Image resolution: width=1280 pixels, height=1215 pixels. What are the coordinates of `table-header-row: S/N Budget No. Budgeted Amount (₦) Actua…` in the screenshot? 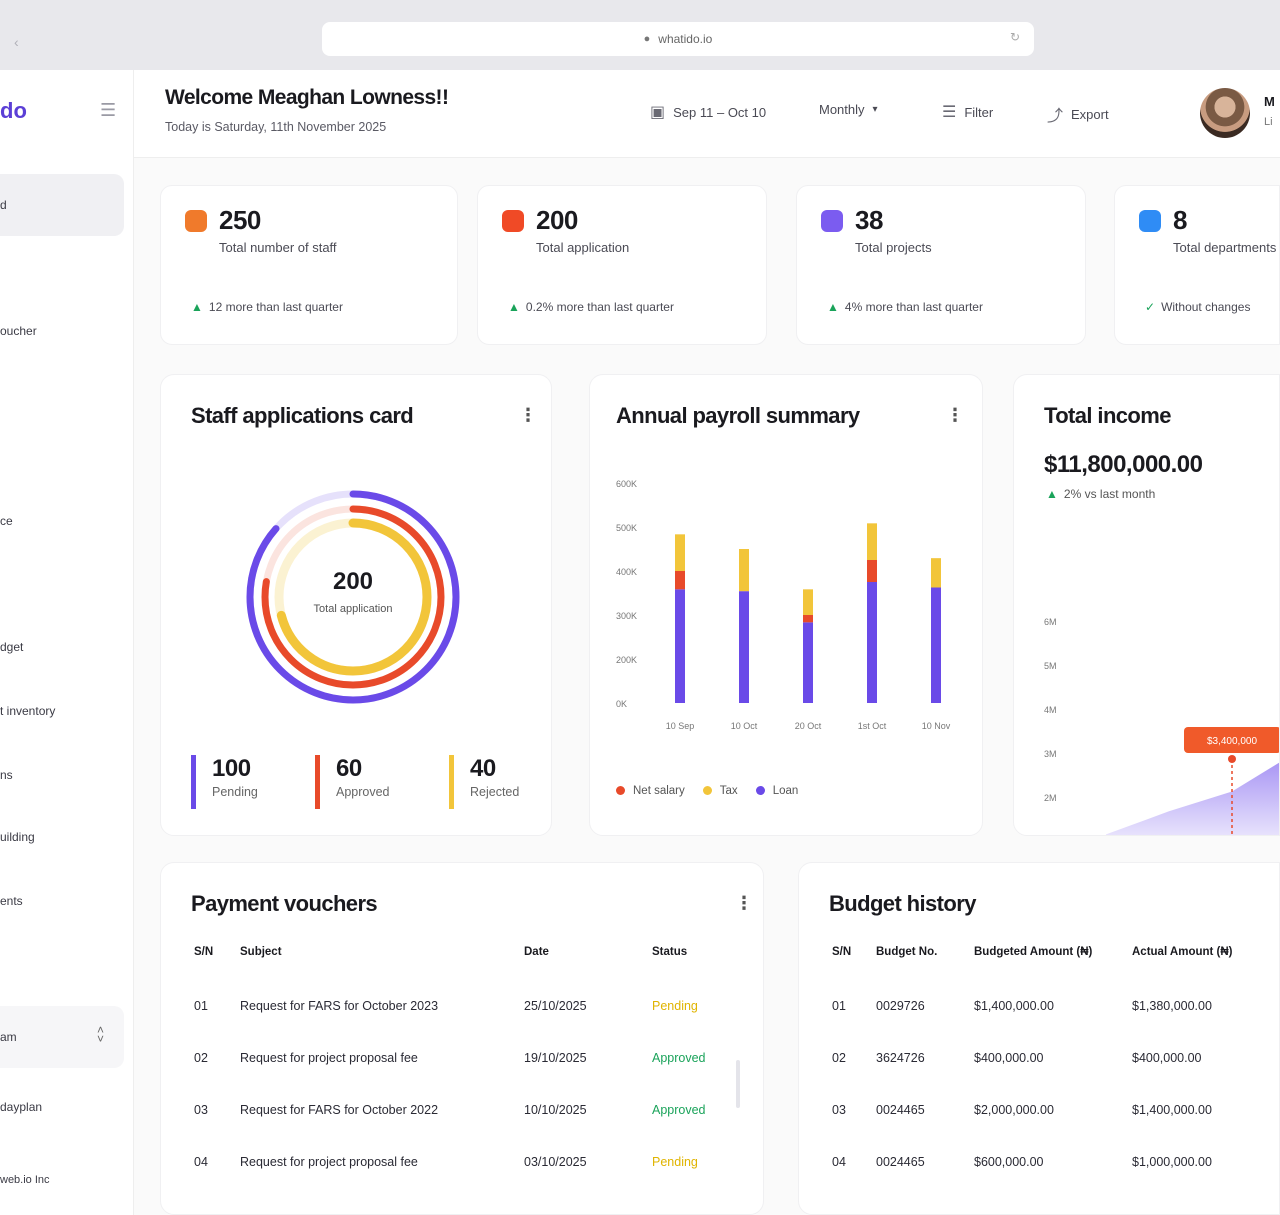 It's located at (1056, 963).